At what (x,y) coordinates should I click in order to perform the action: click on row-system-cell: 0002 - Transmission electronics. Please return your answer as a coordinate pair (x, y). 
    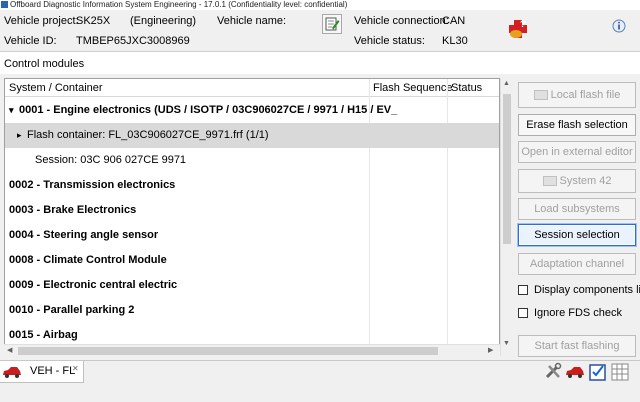
    Looking at the image, I should click on (92, 185).